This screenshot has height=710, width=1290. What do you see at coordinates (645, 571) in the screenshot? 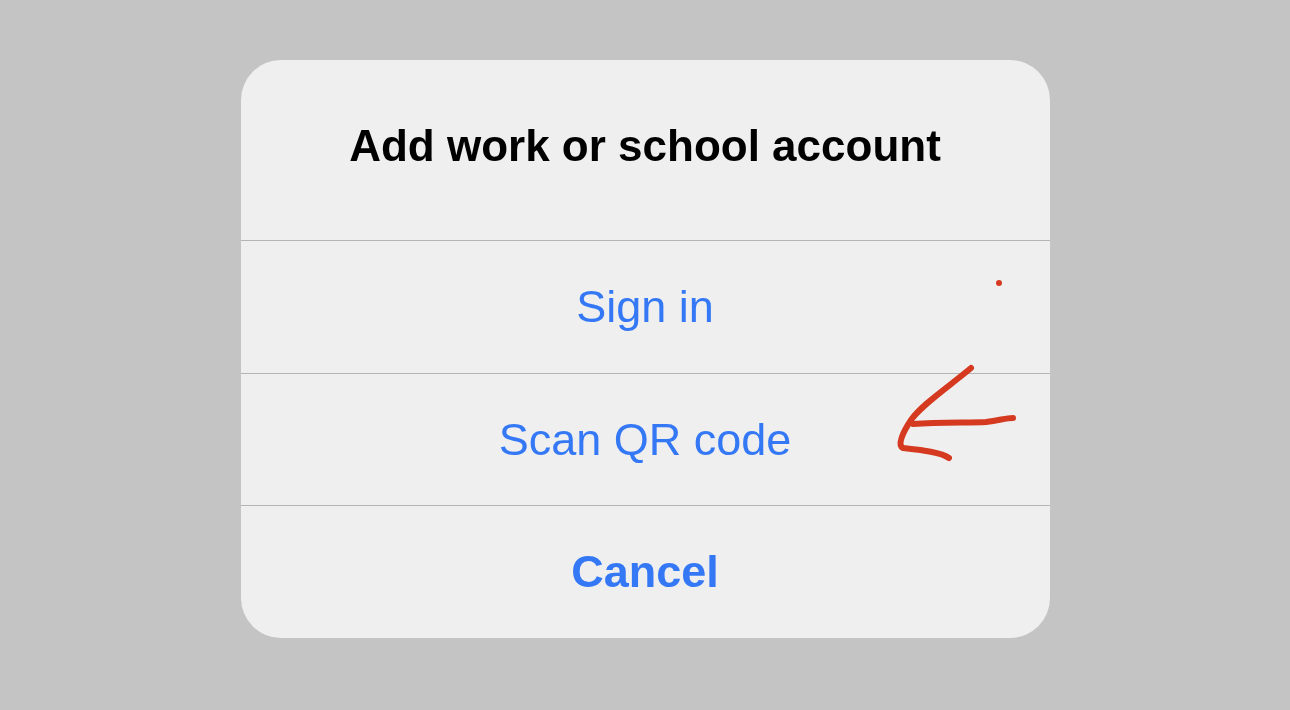
I see `cancel-button: Cancel` at bounding box center [645, 571].